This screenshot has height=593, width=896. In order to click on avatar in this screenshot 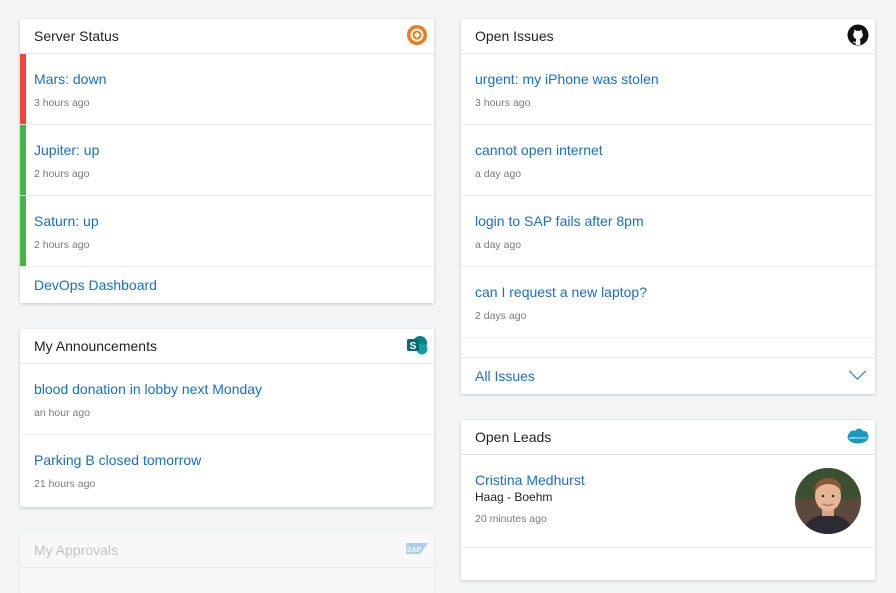, I will do `click(828, 501)`.